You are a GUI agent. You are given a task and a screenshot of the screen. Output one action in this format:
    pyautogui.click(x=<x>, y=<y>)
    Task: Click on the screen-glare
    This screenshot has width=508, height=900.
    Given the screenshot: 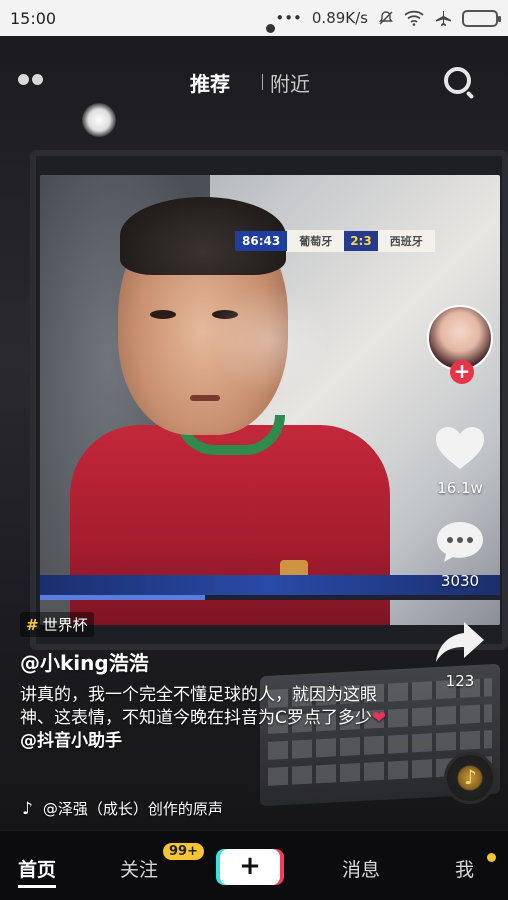 What is the action you would take?
    pyautogui.click(x=270, y=340)
    